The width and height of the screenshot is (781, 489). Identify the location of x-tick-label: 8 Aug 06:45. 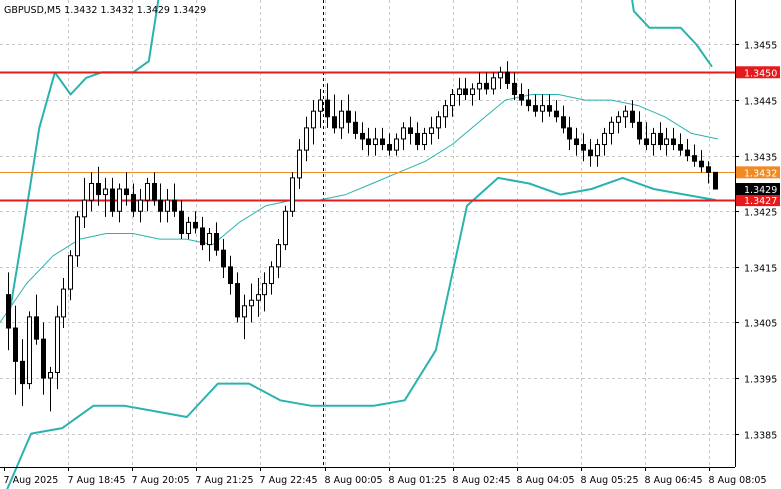
(674, 480).